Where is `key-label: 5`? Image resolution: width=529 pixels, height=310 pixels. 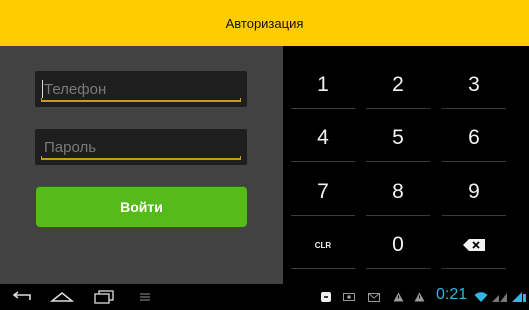
key-label: 5 is located at coordinates (398, 137).